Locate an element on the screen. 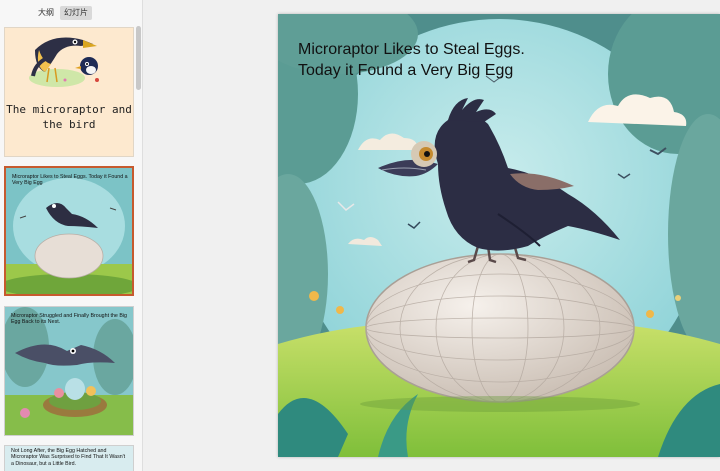 The height and width of the screenshot is (471, 720). tab-outline: 大纲 is located at coordinates (46, 13).